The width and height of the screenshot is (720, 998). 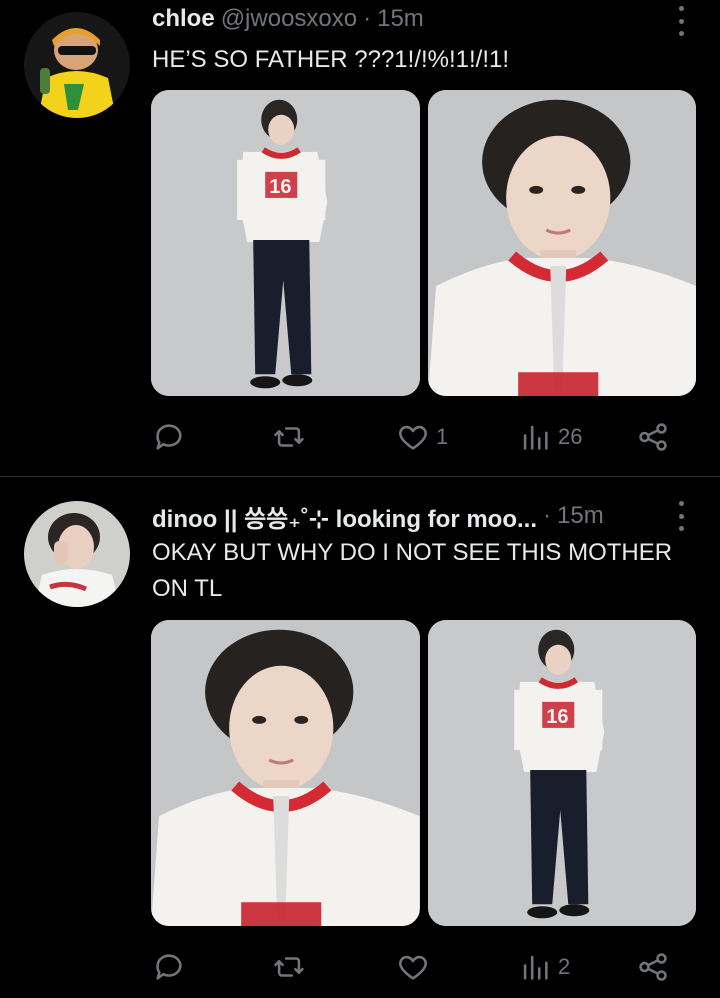 I want to click on like-button, so click(x=416, y=967).